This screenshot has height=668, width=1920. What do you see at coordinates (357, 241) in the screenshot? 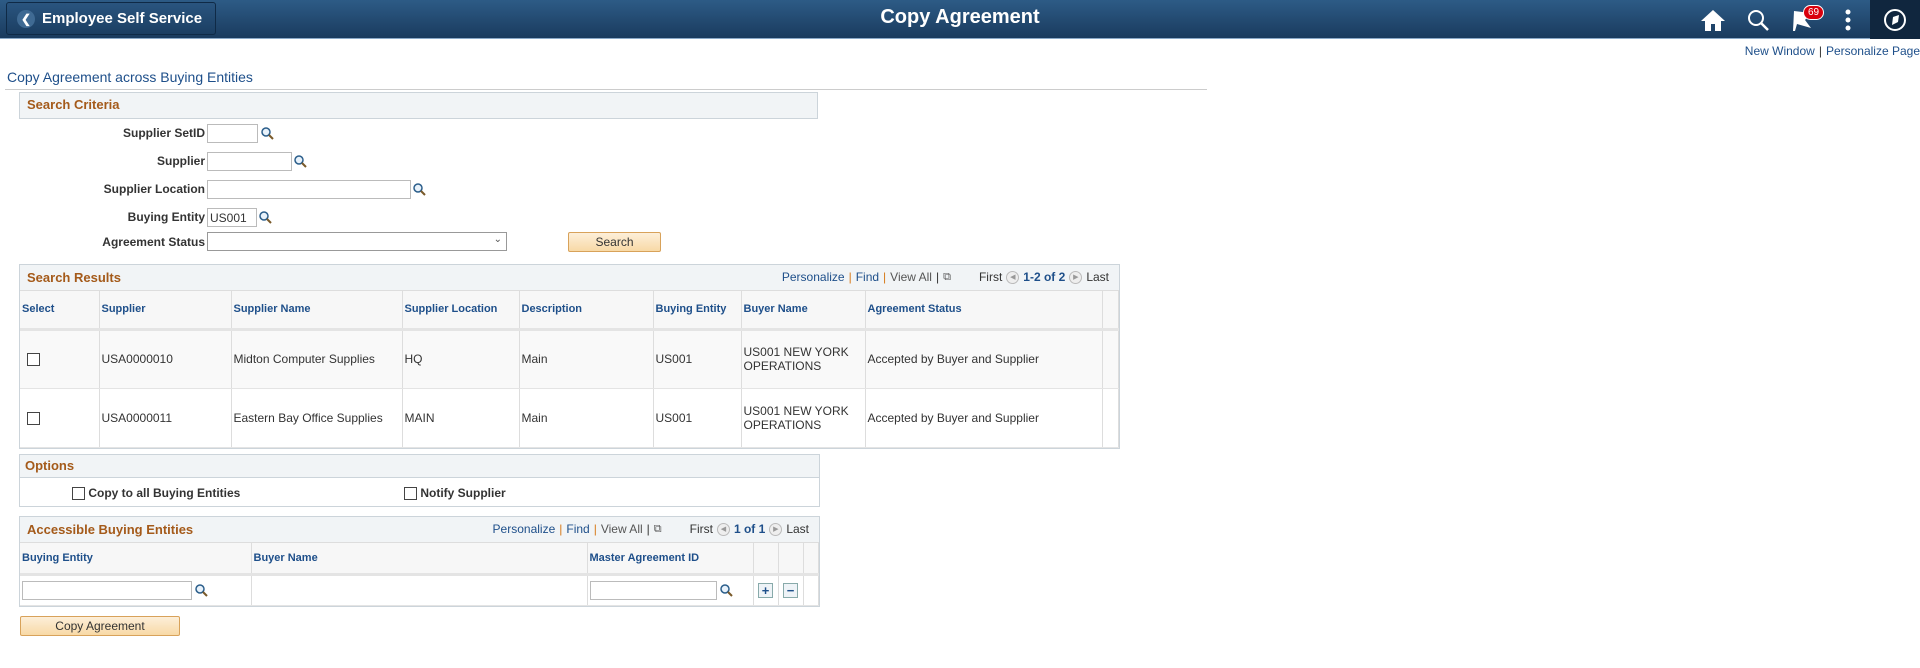
I see `agreement-status-select: ⌄` at bounding box center [357, 241].